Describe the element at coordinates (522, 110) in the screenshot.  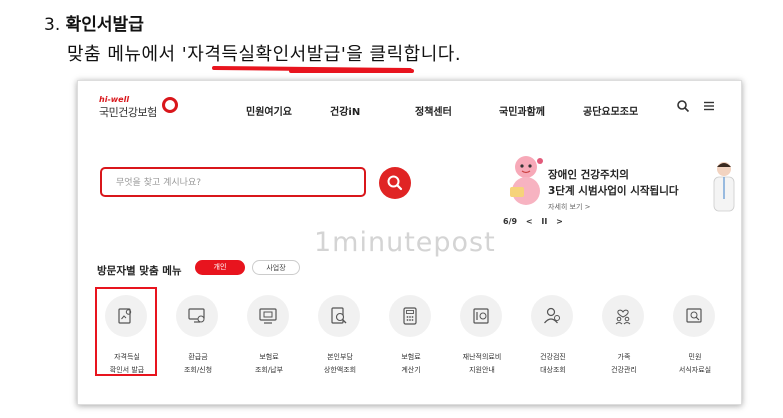
I see `nav-item-with-people: 국민과함께` at that location.